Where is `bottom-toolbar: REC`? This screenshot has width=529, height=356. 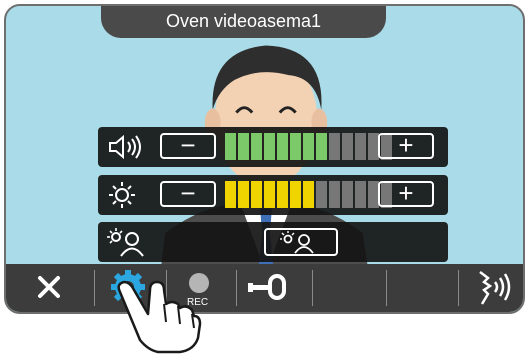
bottom-toolbar: REC is located at coordinates (264, 288).